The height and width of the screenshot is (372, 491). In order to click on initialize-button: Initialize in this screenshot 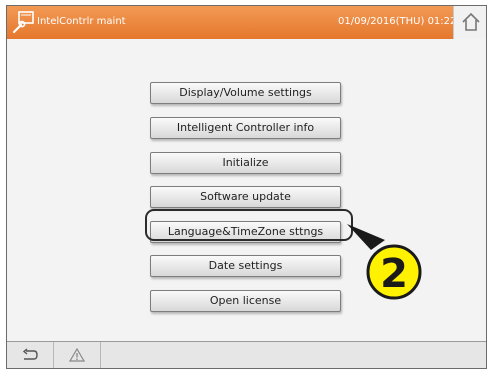, I will do `click(245, 163)`.